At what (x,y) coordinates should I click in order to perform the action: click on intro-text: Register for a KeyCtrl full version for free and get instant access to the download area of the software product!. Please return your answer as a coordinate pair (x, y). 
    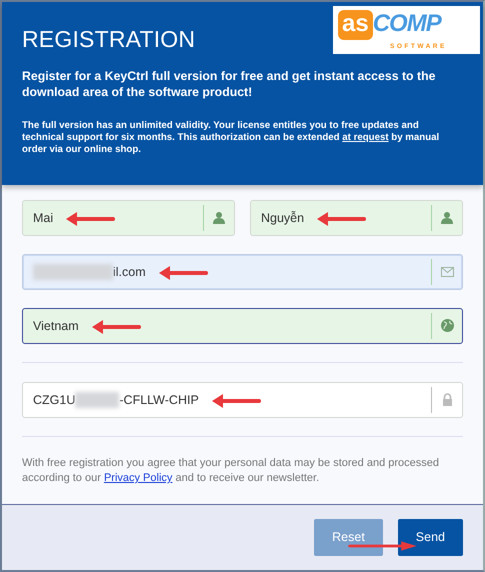
    Looking at the image, I should click on (229, 84).